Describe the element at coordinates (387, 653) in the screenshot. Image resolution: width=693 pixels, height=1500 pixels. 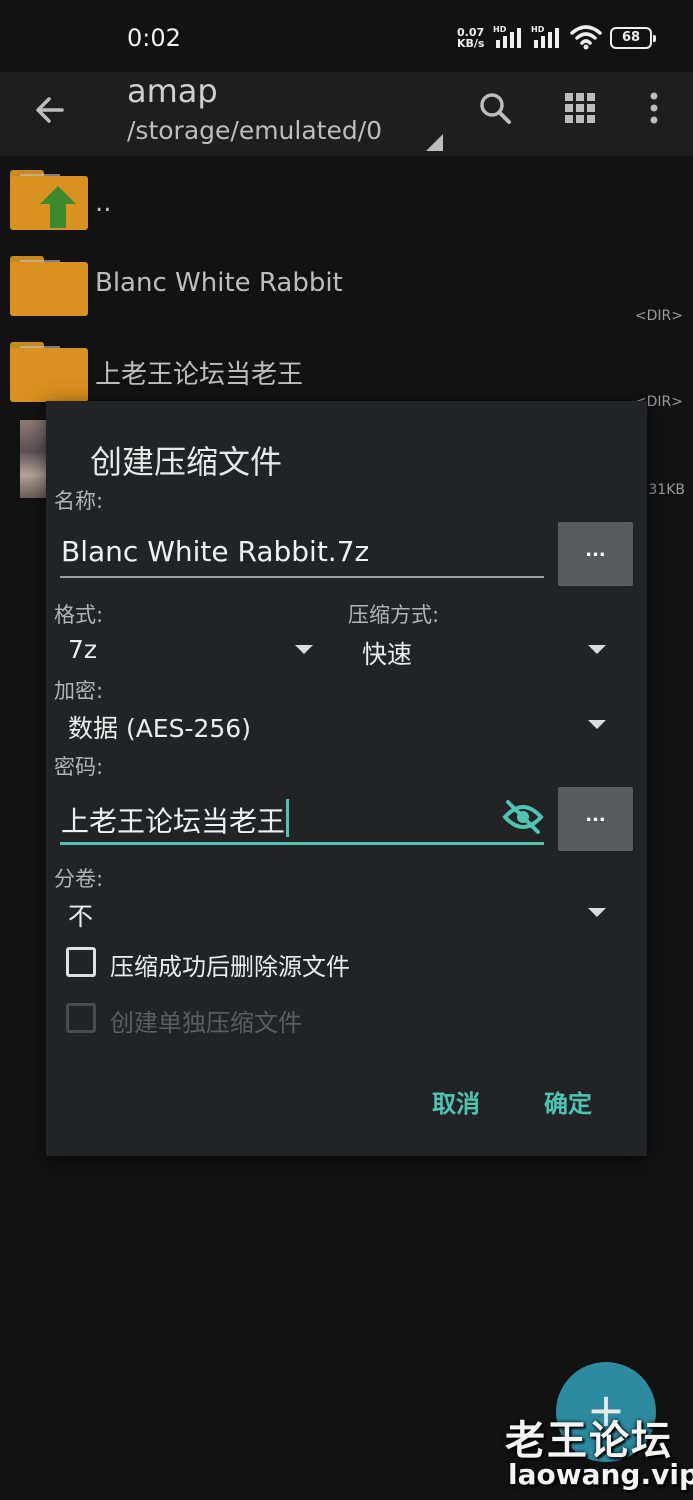
I see `method-select: 快速` at that location.